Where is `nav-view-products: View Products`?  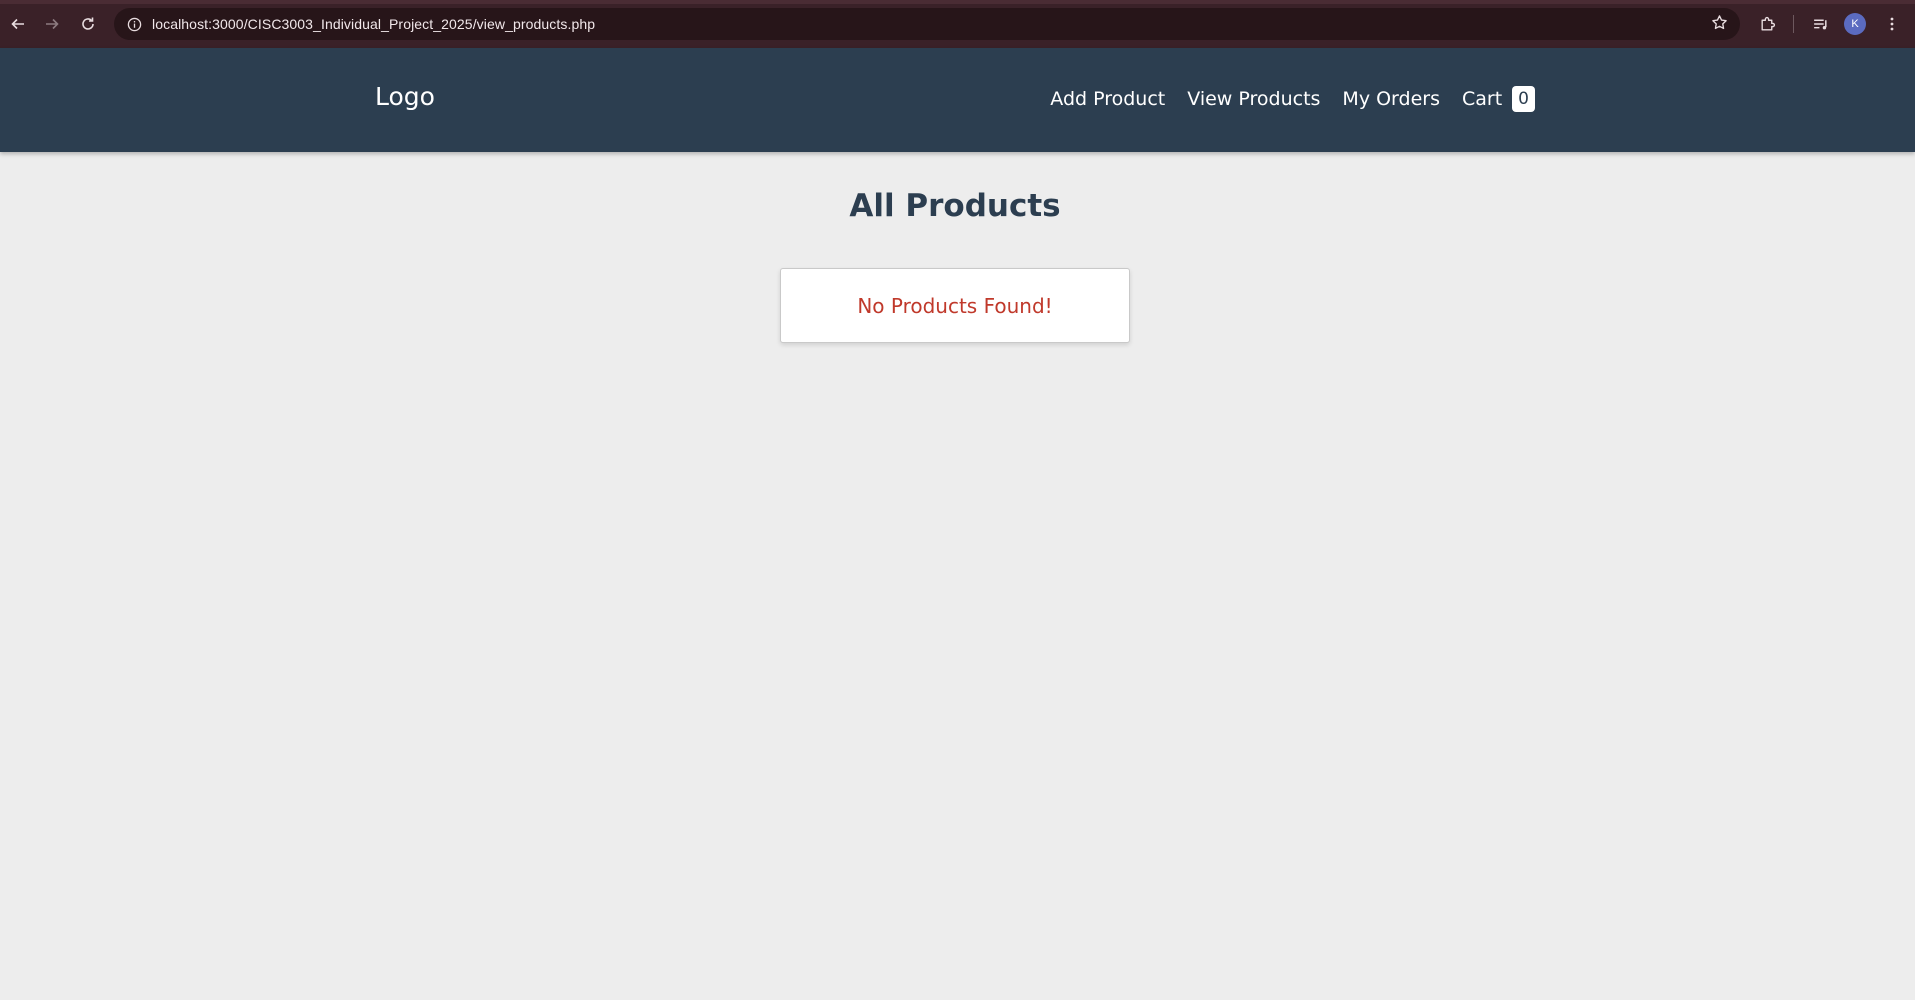
nav-view-products: View Products is located at coordinates (1253, 99).